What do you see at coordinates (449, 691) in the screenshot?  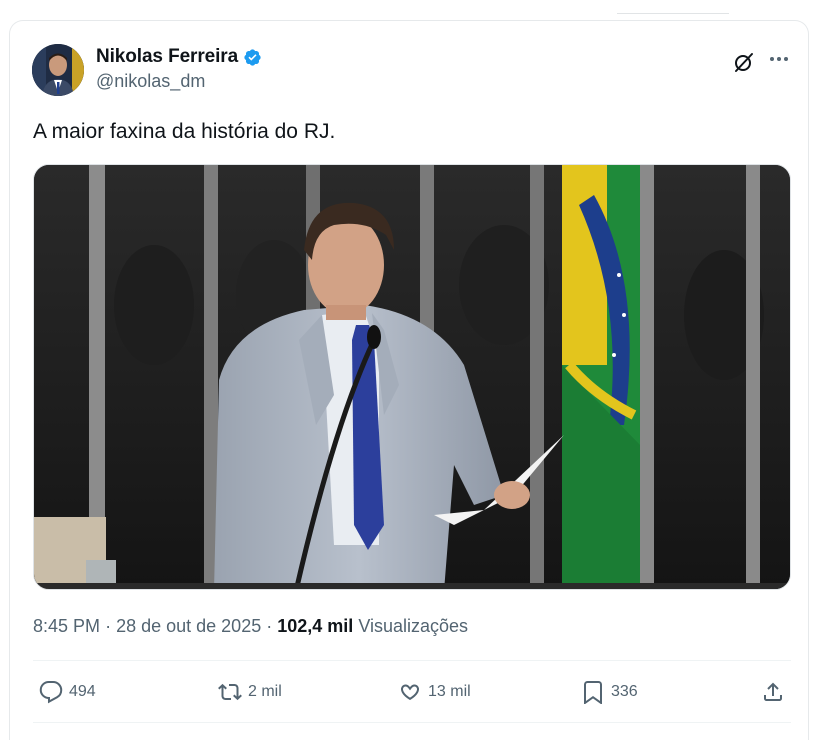 I see `like-count: 13 mil` at bounding box center [449, 691].